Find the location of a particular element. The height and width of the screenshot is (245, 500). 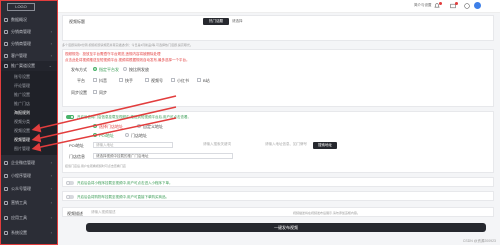

store-select: 请选择视频中挂载的推广门店地址 is located at coordinates (163, 156).